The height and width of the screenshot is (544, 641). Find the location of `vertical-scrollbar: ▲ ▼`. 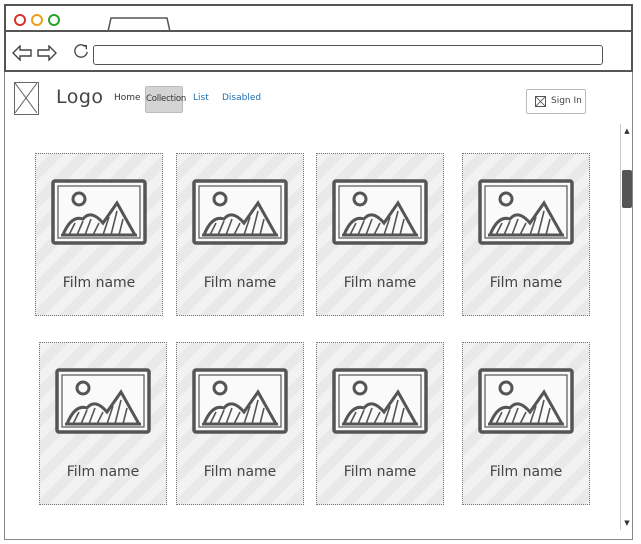

vertical-scrollbar: ▲ ▼ is located at coordinates (626, 327).